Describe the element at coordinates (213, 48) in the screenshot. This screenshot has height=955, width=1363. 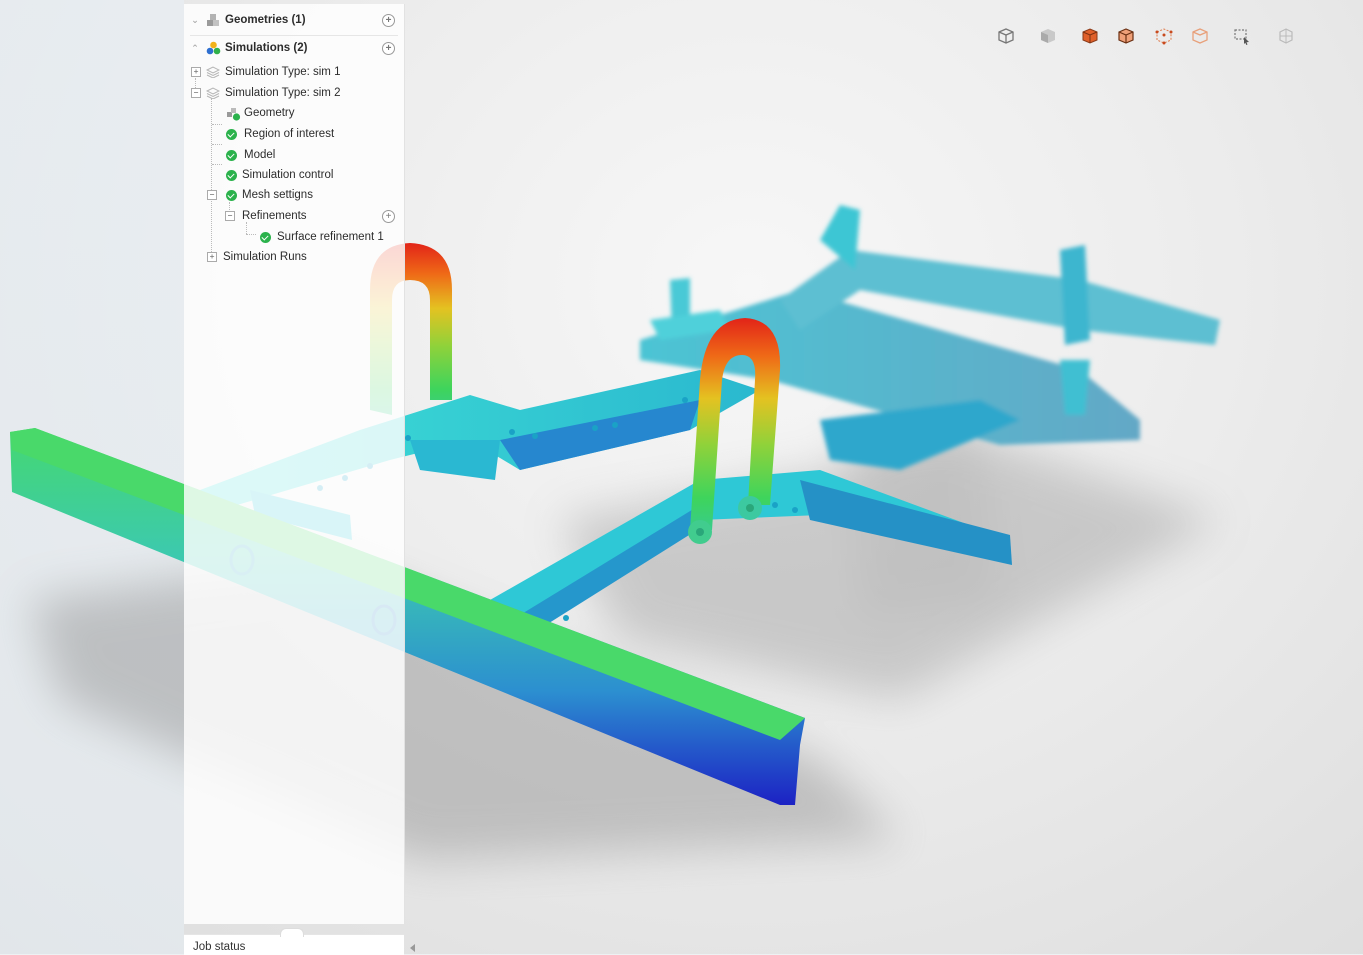
I see `simulations-icon` at that location.